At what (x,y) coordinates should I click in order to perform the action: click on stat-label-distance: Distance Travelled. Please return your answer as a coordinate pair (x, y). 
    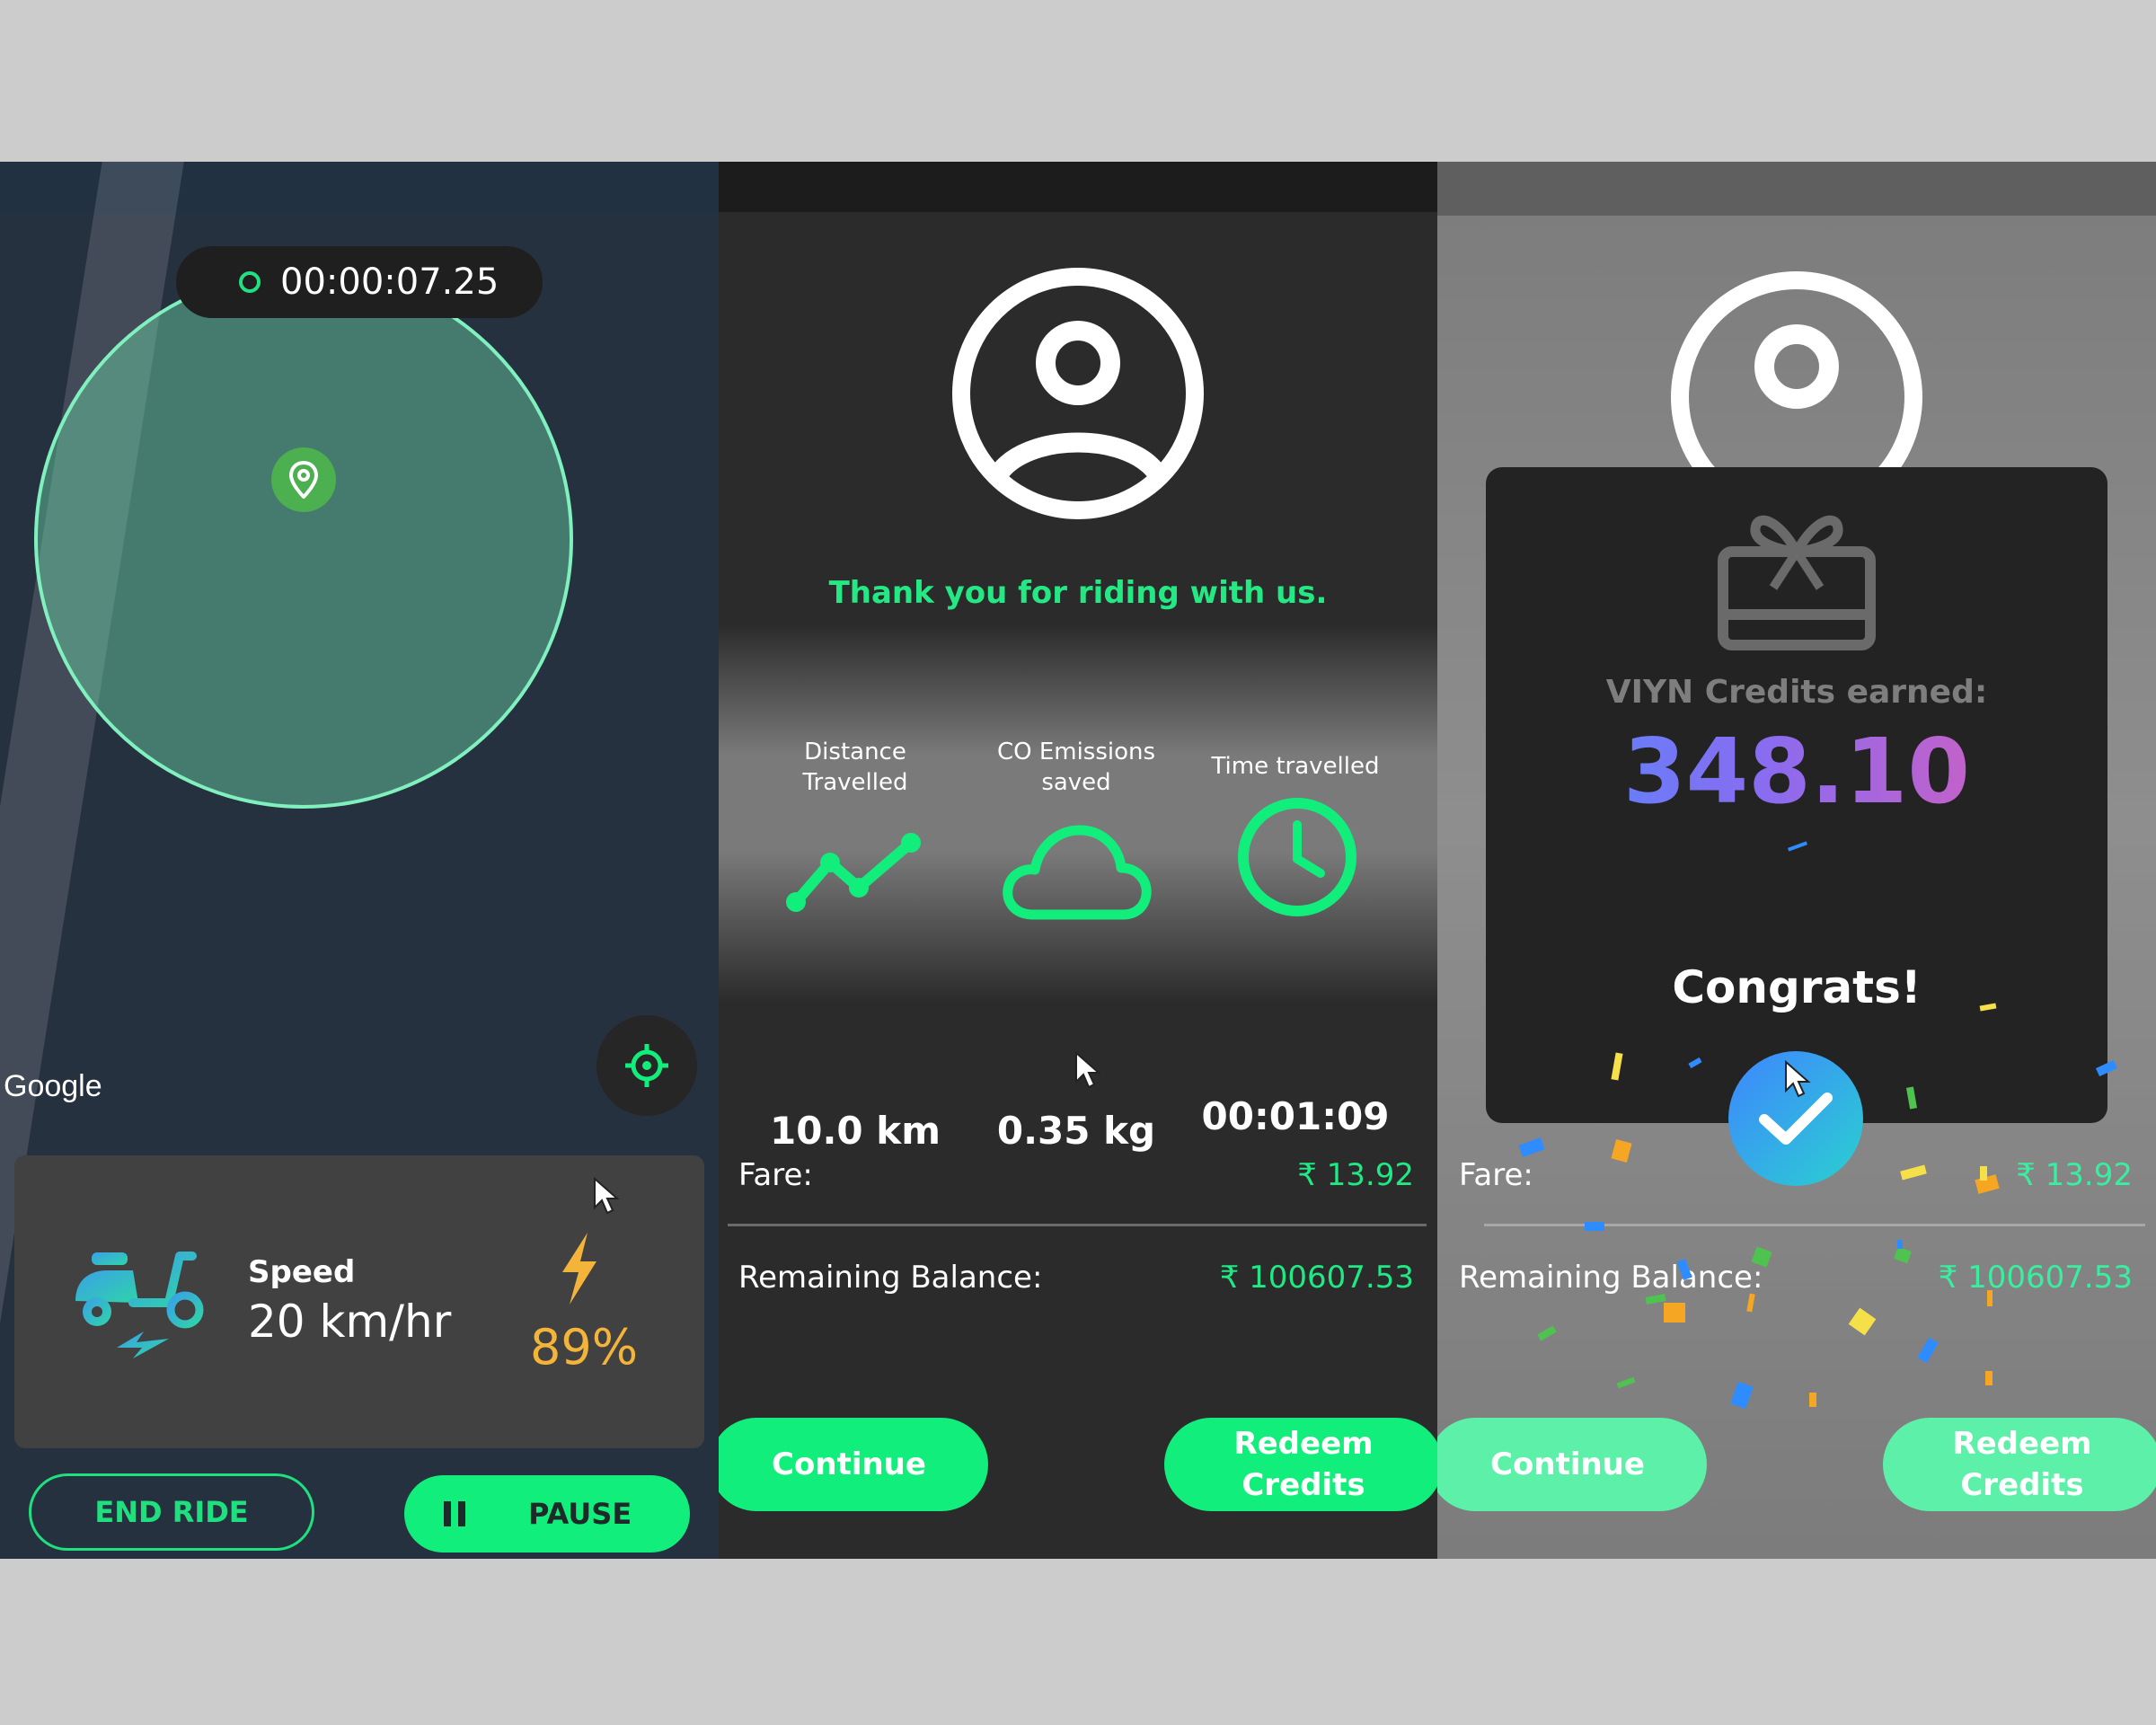
    Looking at the image, I should click on (855, 767).